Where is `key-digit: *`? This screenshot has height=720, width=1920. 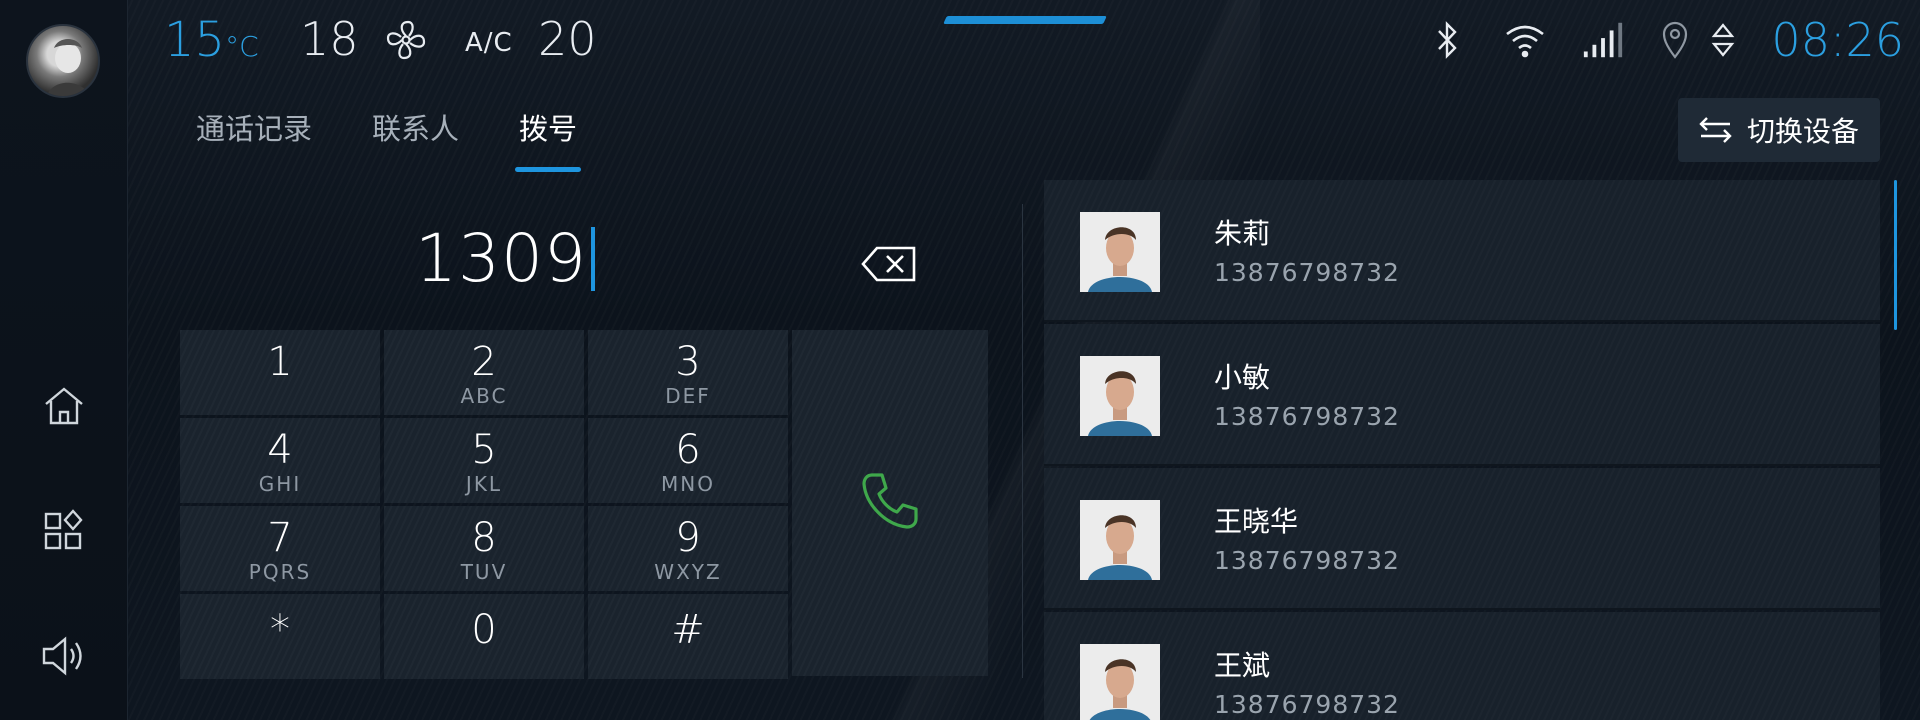 key-digit: * is located at coordinates (280, 630).